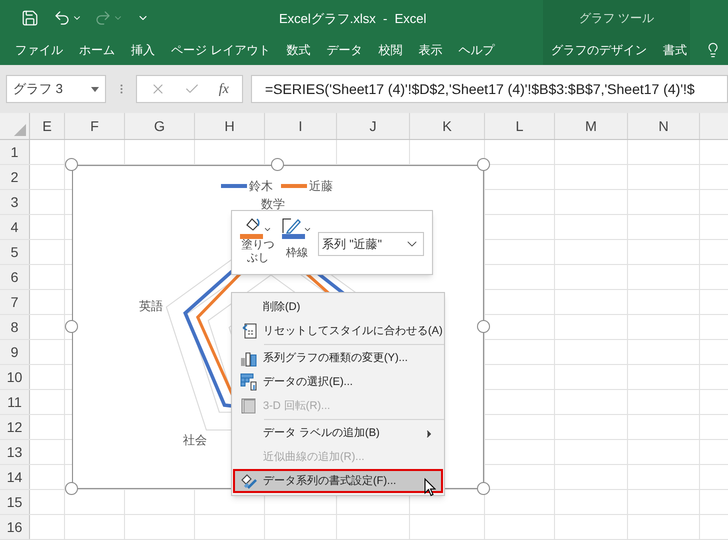 The image size is (728, 540). I want to click on row-header: 6, so click(15, 277).